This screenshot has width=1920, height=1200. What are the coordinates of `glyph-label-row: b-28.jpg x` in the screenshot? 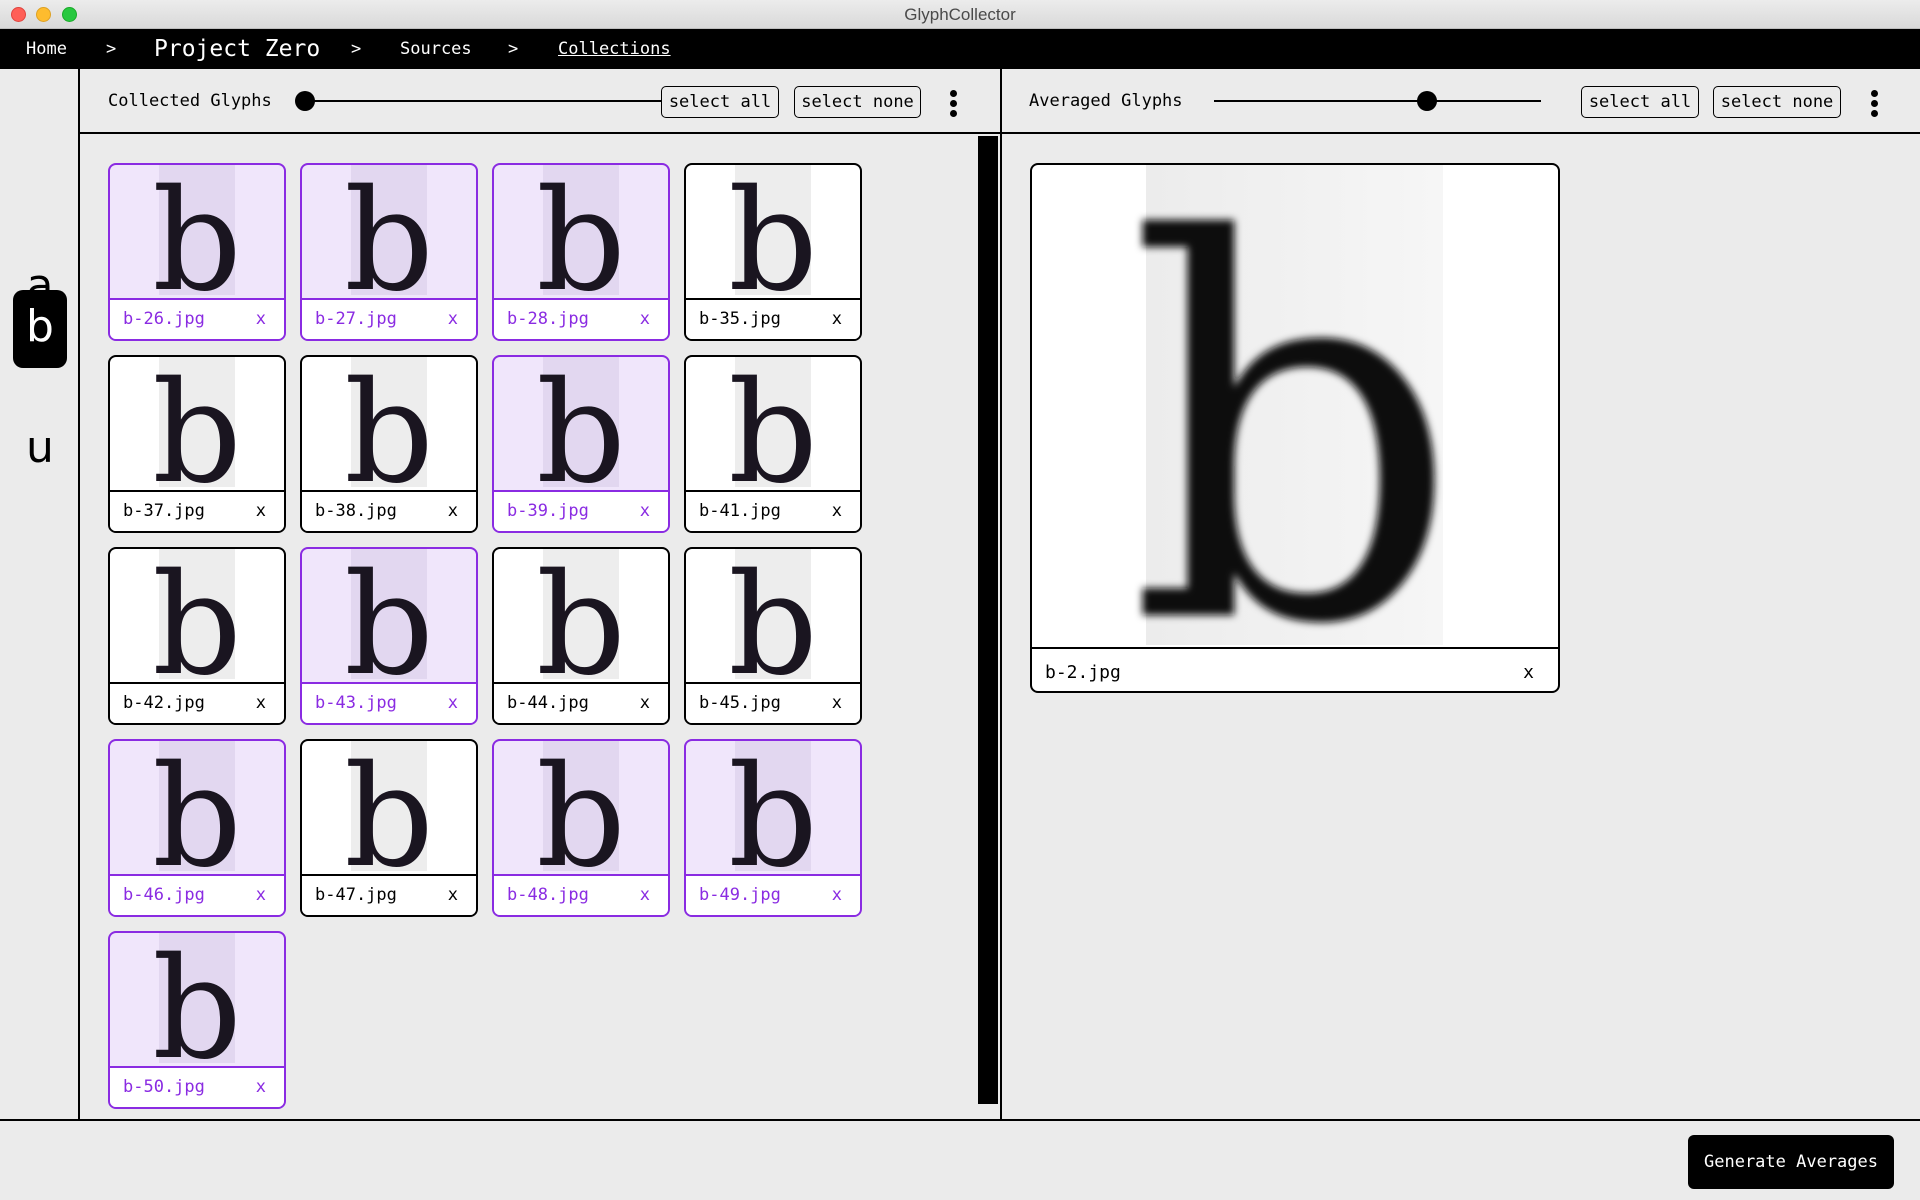 It's located at (581, 318).